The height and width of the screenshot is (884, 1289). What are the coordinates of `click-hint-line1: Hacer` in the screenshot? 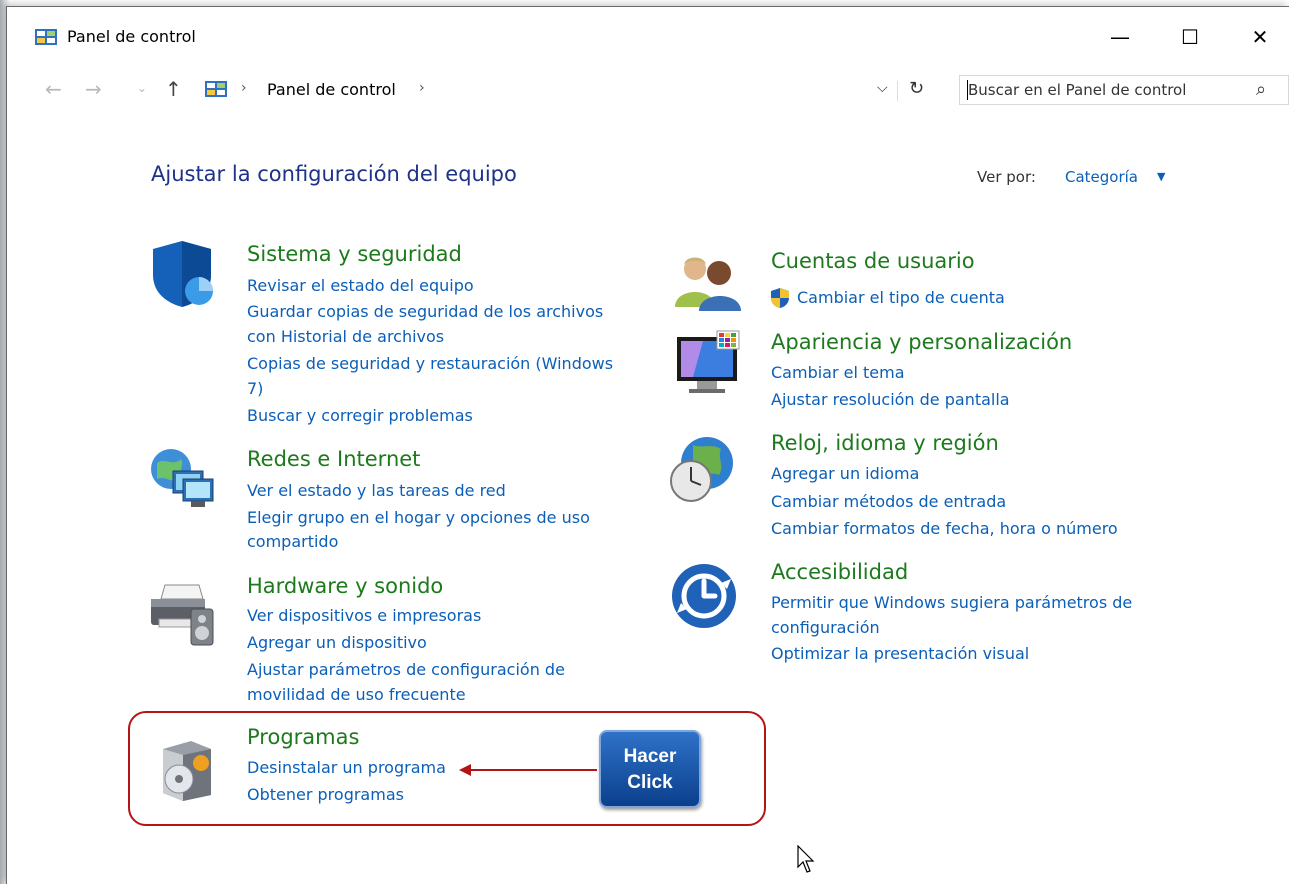 It's located at (650, 756).